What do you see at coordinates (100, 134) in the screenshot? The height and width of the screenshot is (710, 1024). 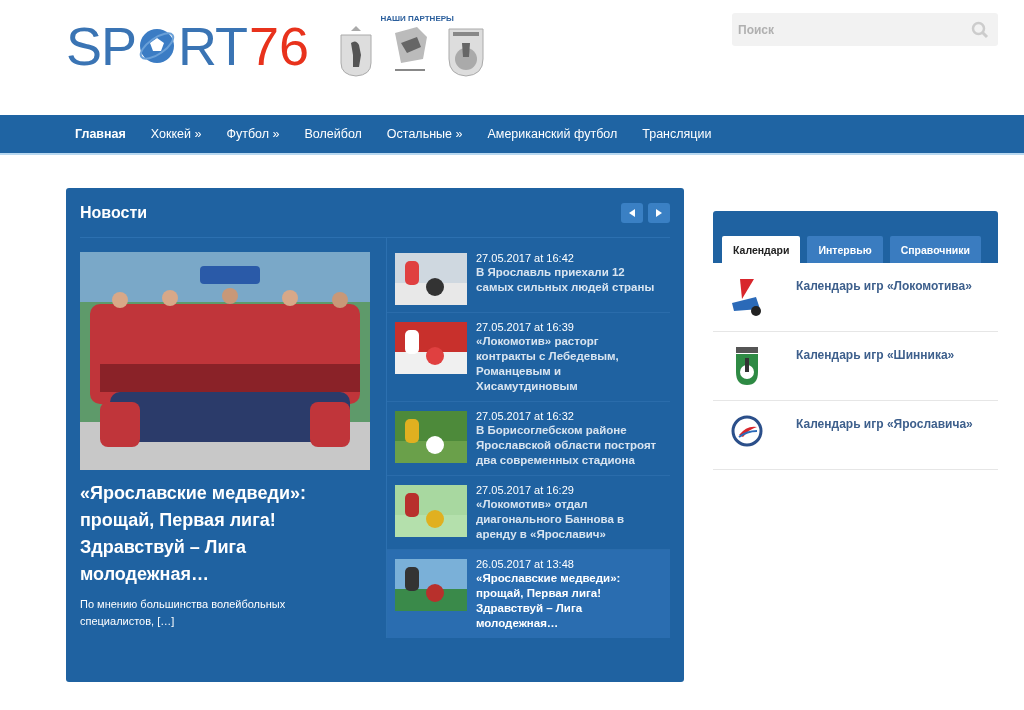 I see `nav-link: Главная` at bounding box center [100, 134].